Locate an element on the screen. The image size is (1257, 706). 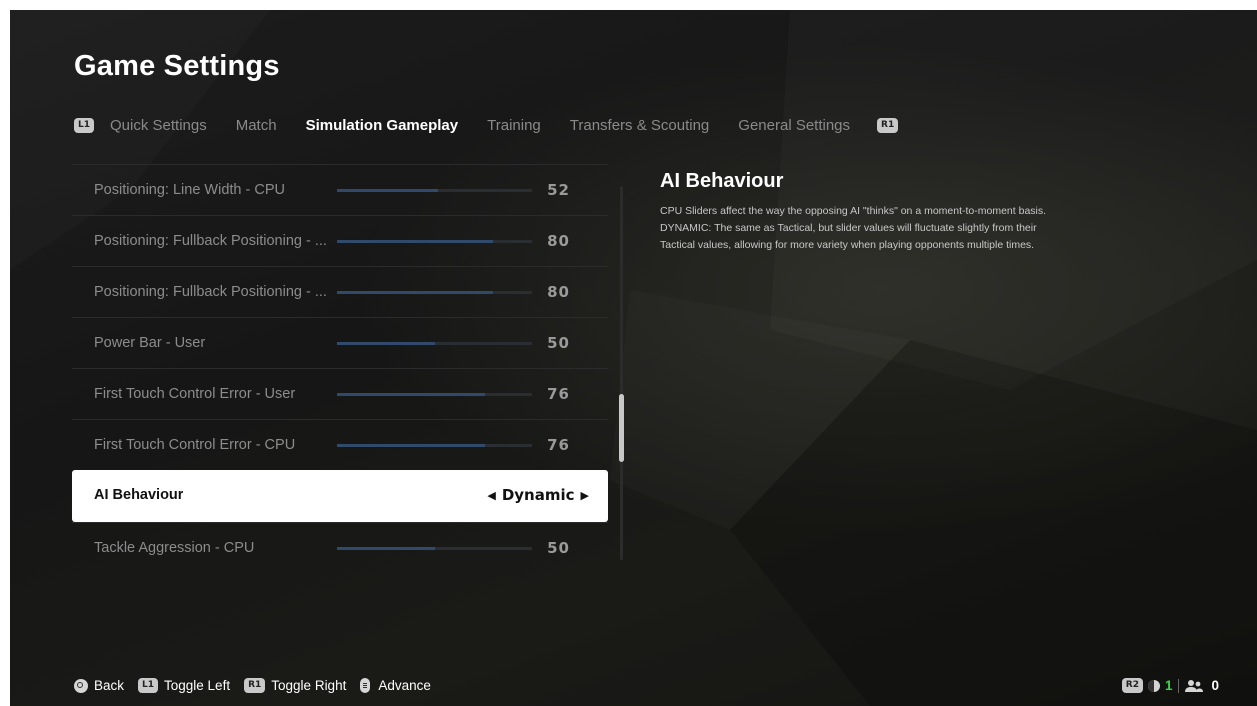
r2-button-icon: R2 is located at coordinates (1132, 685).